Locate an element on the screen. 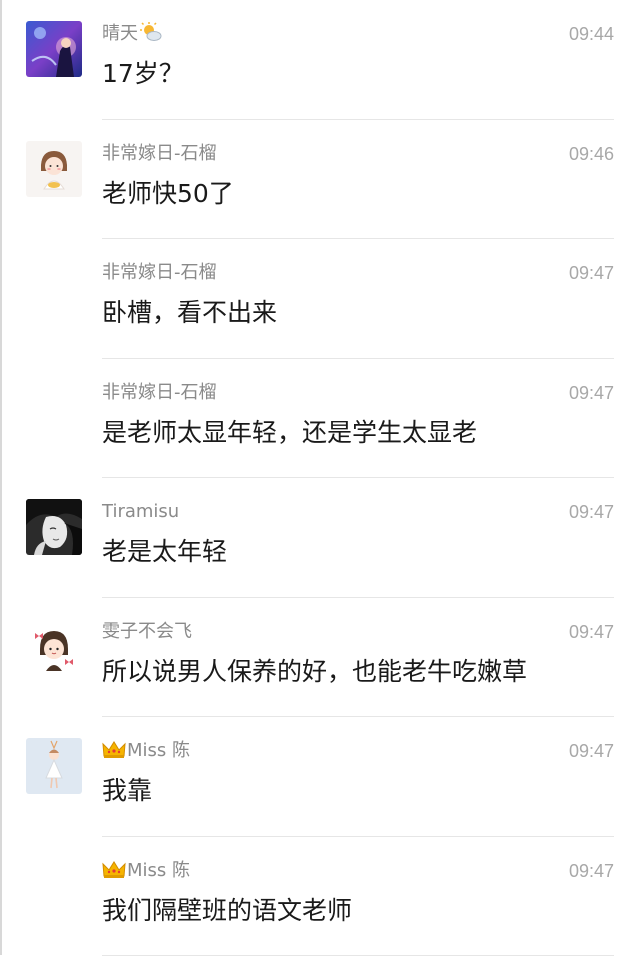  chat-message: Miss 陈 09:47 我们隔壁班的语文老师 is located at coordinates (320, 896).